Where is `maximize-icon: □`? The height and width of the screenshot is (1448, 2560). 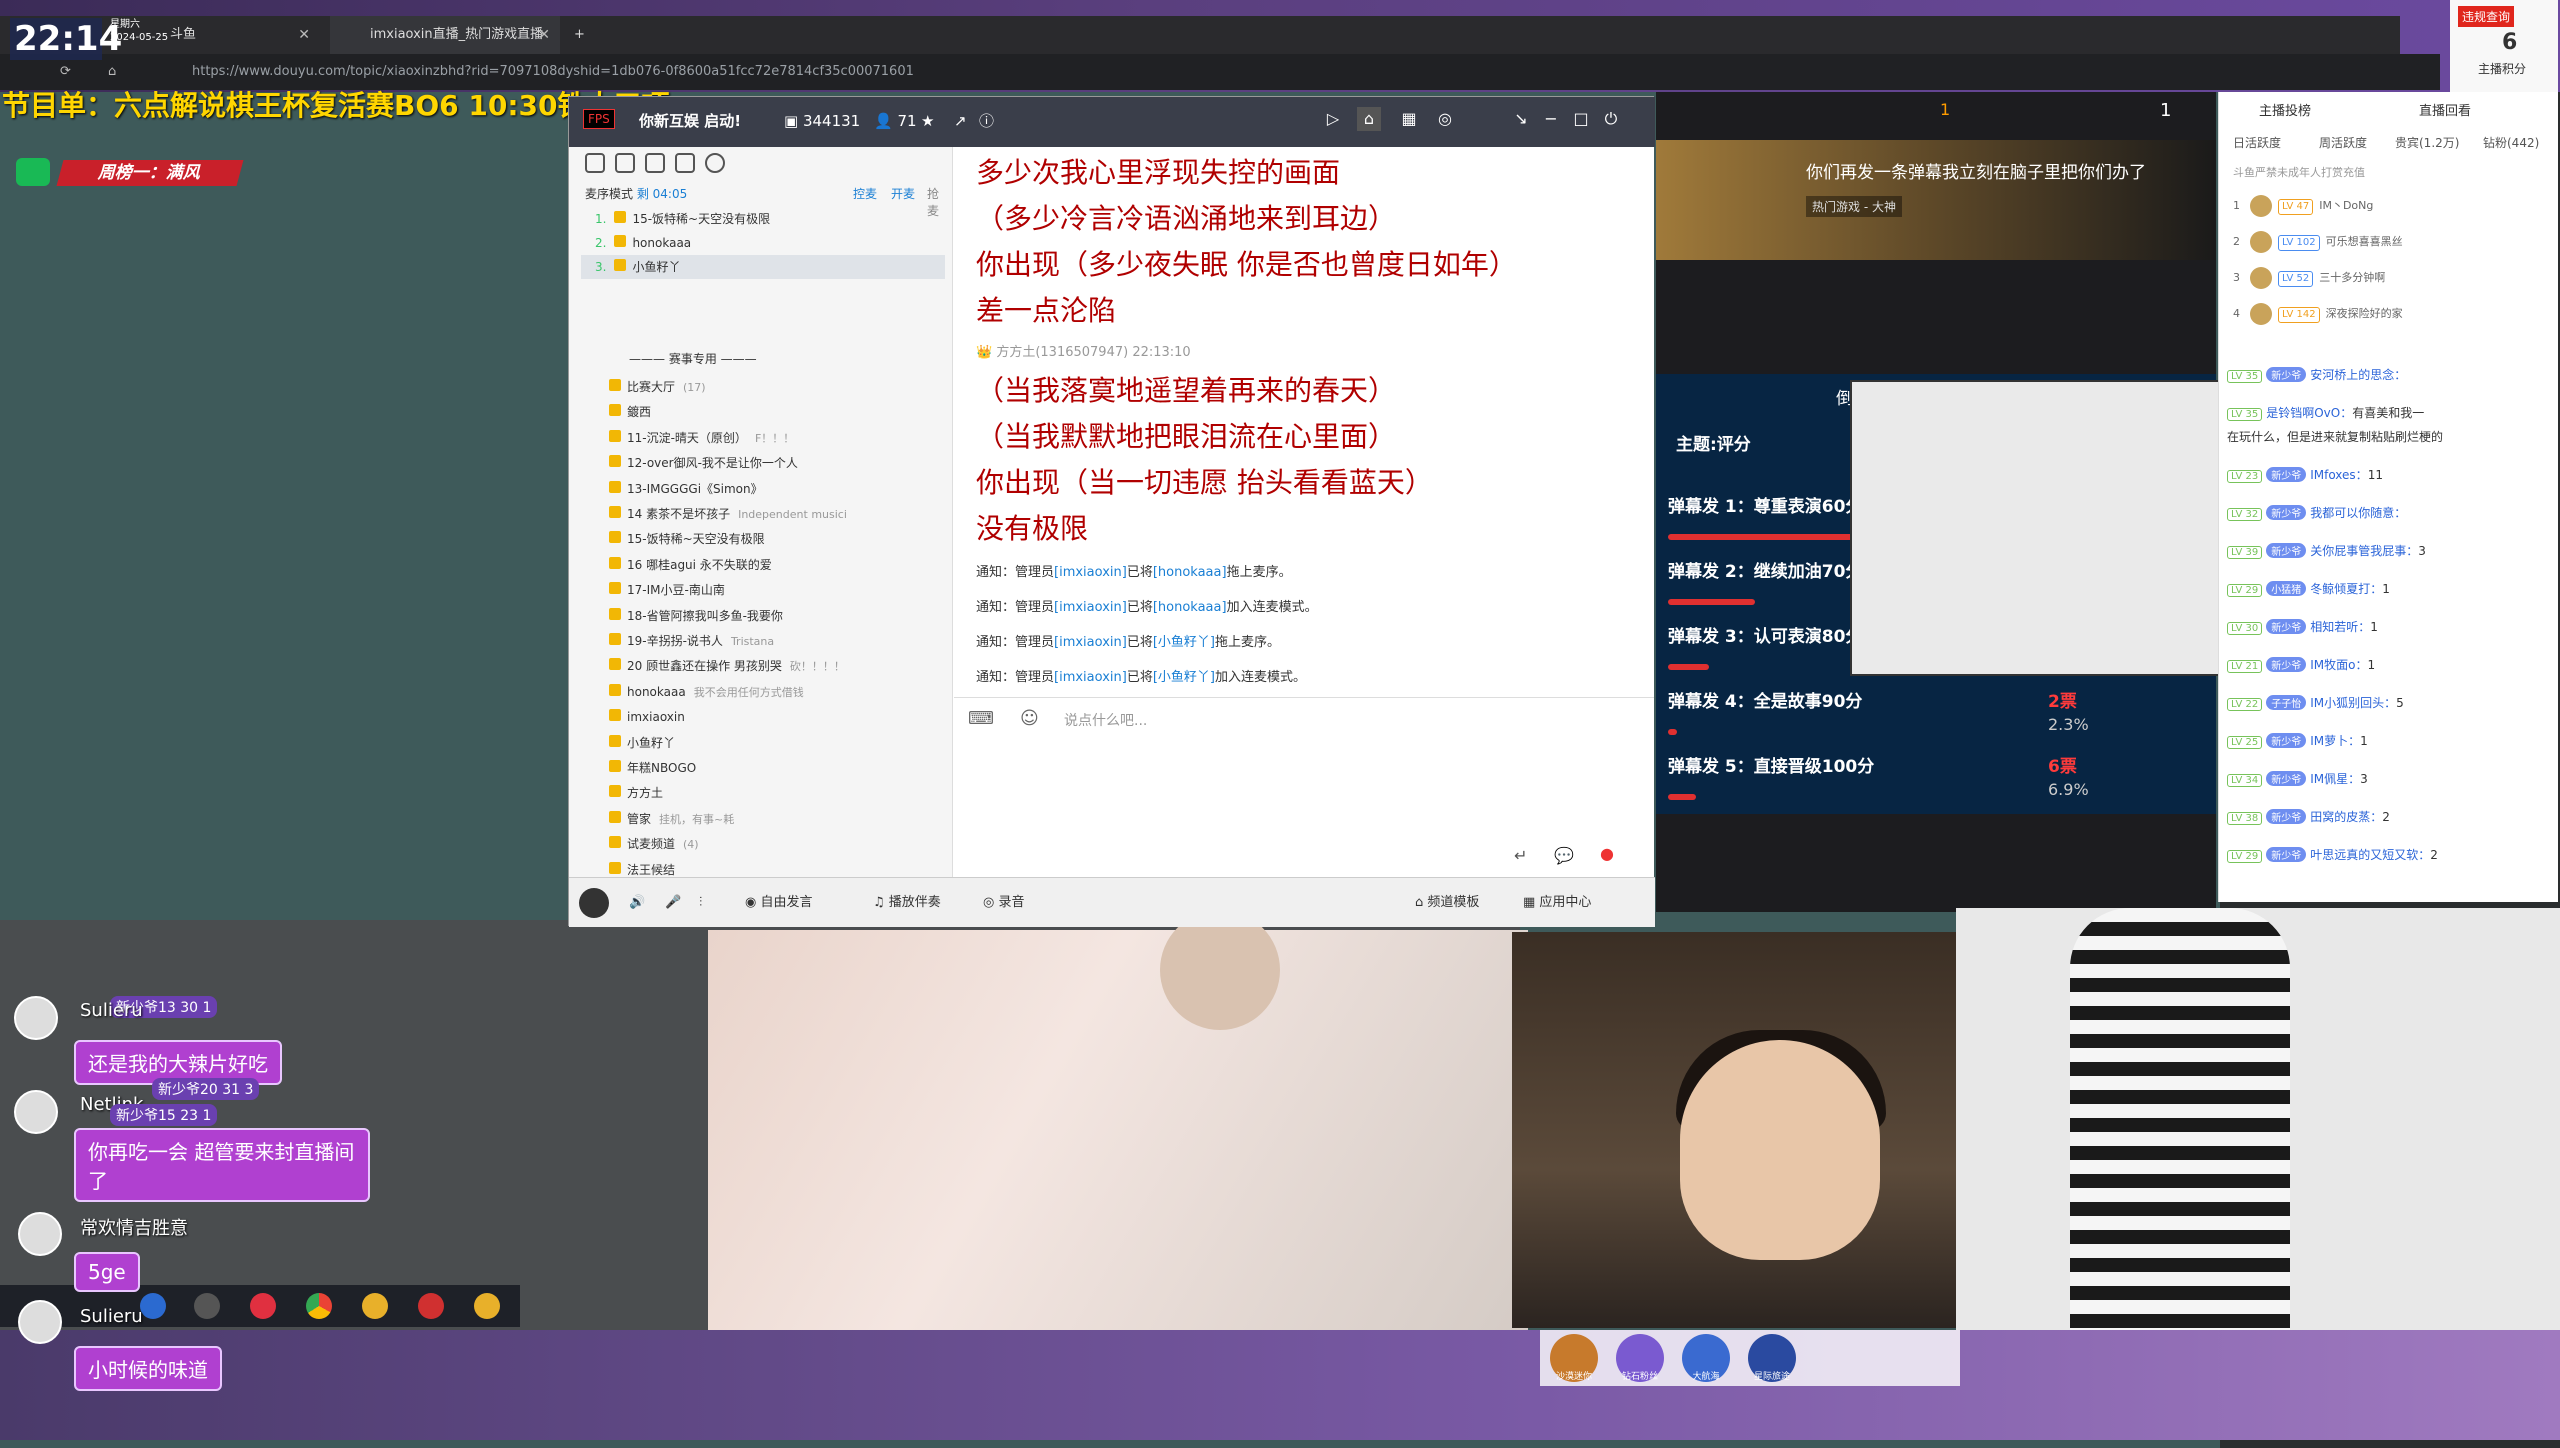
maximize-icon: □ is located at coordinates (1581, 119).